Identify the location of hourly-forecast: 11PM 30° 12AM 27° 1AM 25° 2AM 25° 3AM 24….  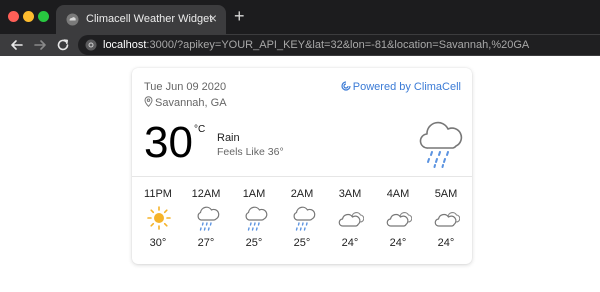
(302, 223).